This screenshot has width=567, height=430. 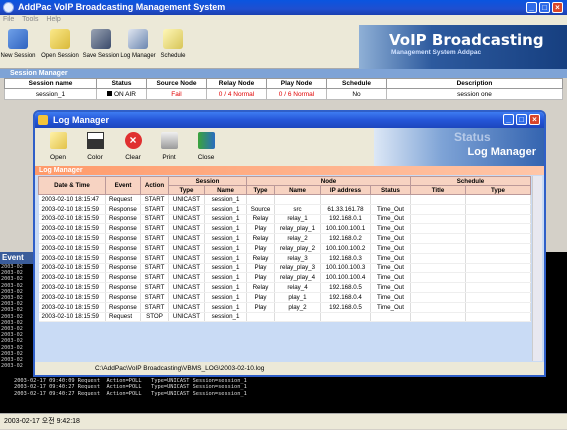 I want to click on new-session-button: New Session, so click(x=19, y=43).